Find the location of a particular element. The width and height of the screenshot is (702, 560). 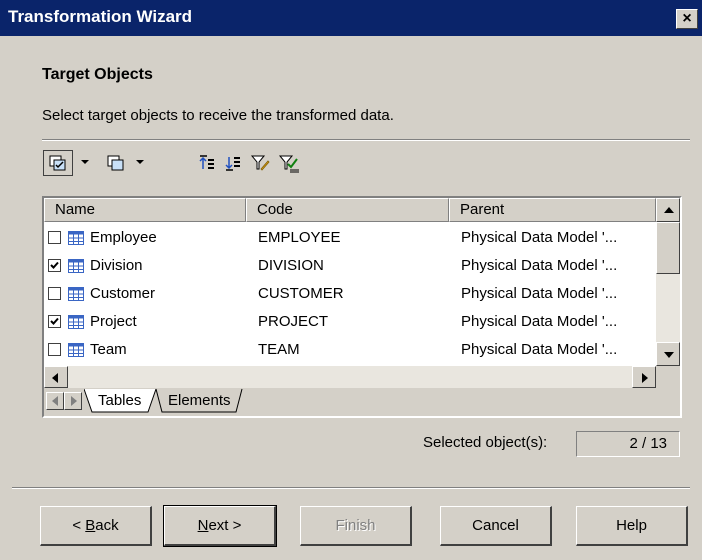

filter-icon is located at coordinates (260, 163).